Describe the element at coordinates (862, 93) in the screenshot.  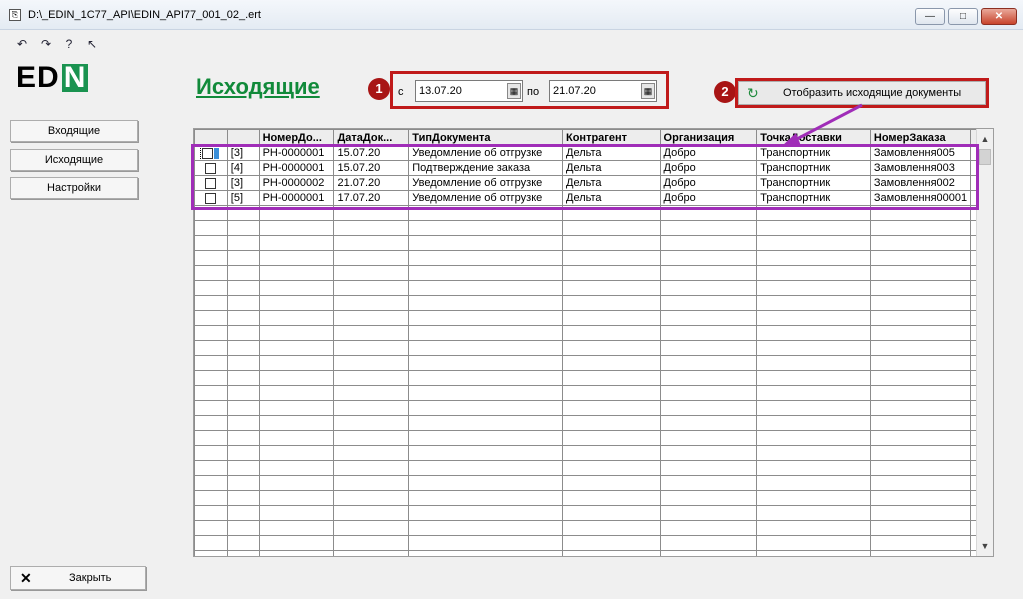
I see `show-outgoing-documents-button: ↻ Отобразить исходящие документы` at that location.